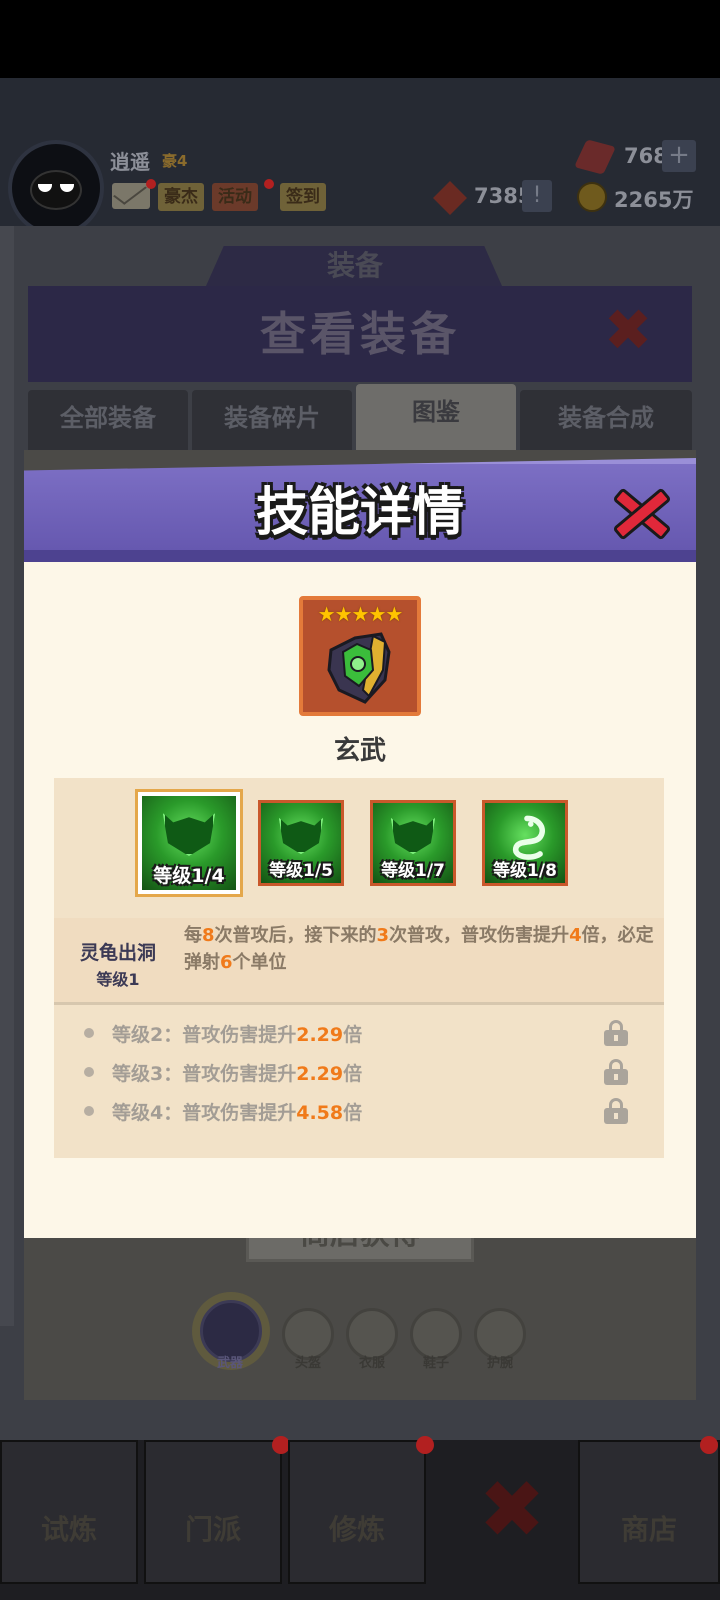 The width and height of the screenshot is (720, 1600). Describe the element at coordinates (7, 776) in the screenshot. I see `panel-left-edge` at that location.